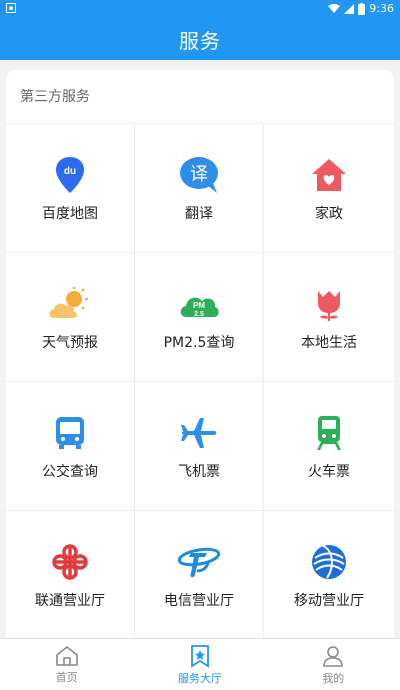  What do you see at coordinates (66, 655) in the screenshot?
I see `home-icon` at bounding box center [66, 655].